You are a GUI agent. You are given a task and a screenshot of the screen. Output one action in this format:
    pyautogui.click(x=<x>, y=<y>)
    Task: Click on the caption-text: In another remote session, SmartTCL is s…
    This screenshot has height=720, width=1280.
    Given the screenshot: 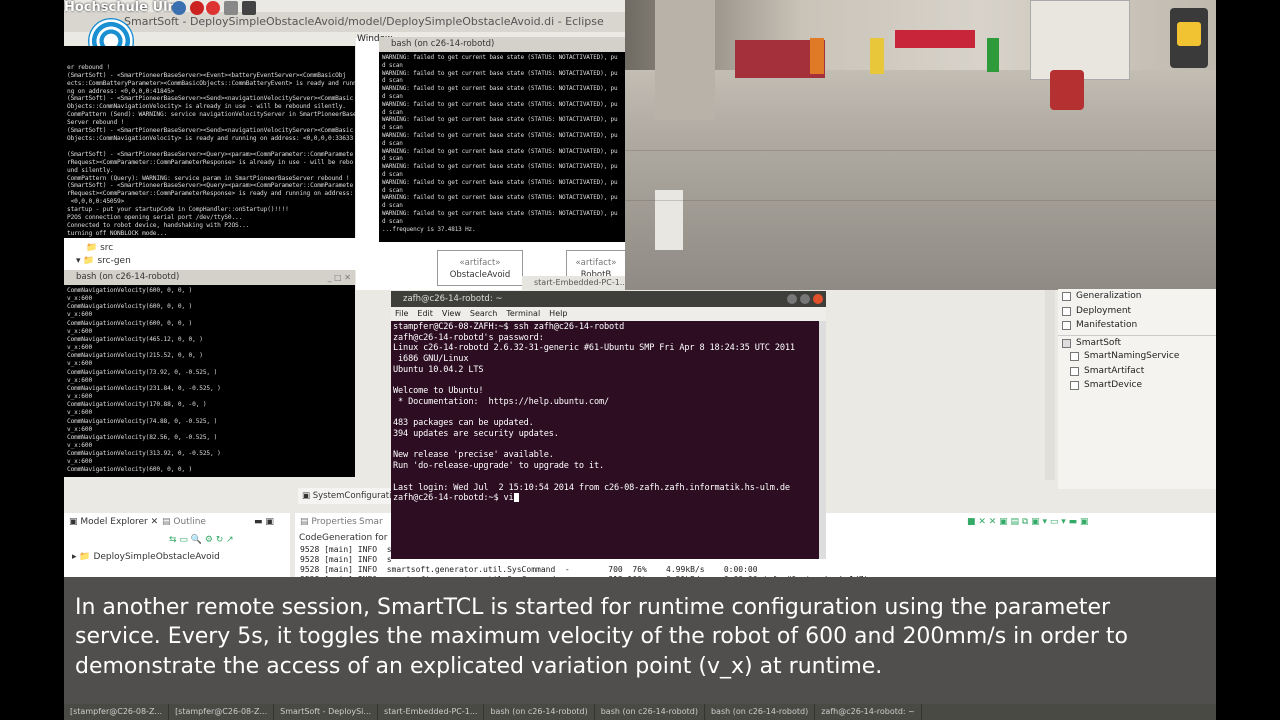 What is the action you would take?
    pyautogui.click(x=601, y=637)
    